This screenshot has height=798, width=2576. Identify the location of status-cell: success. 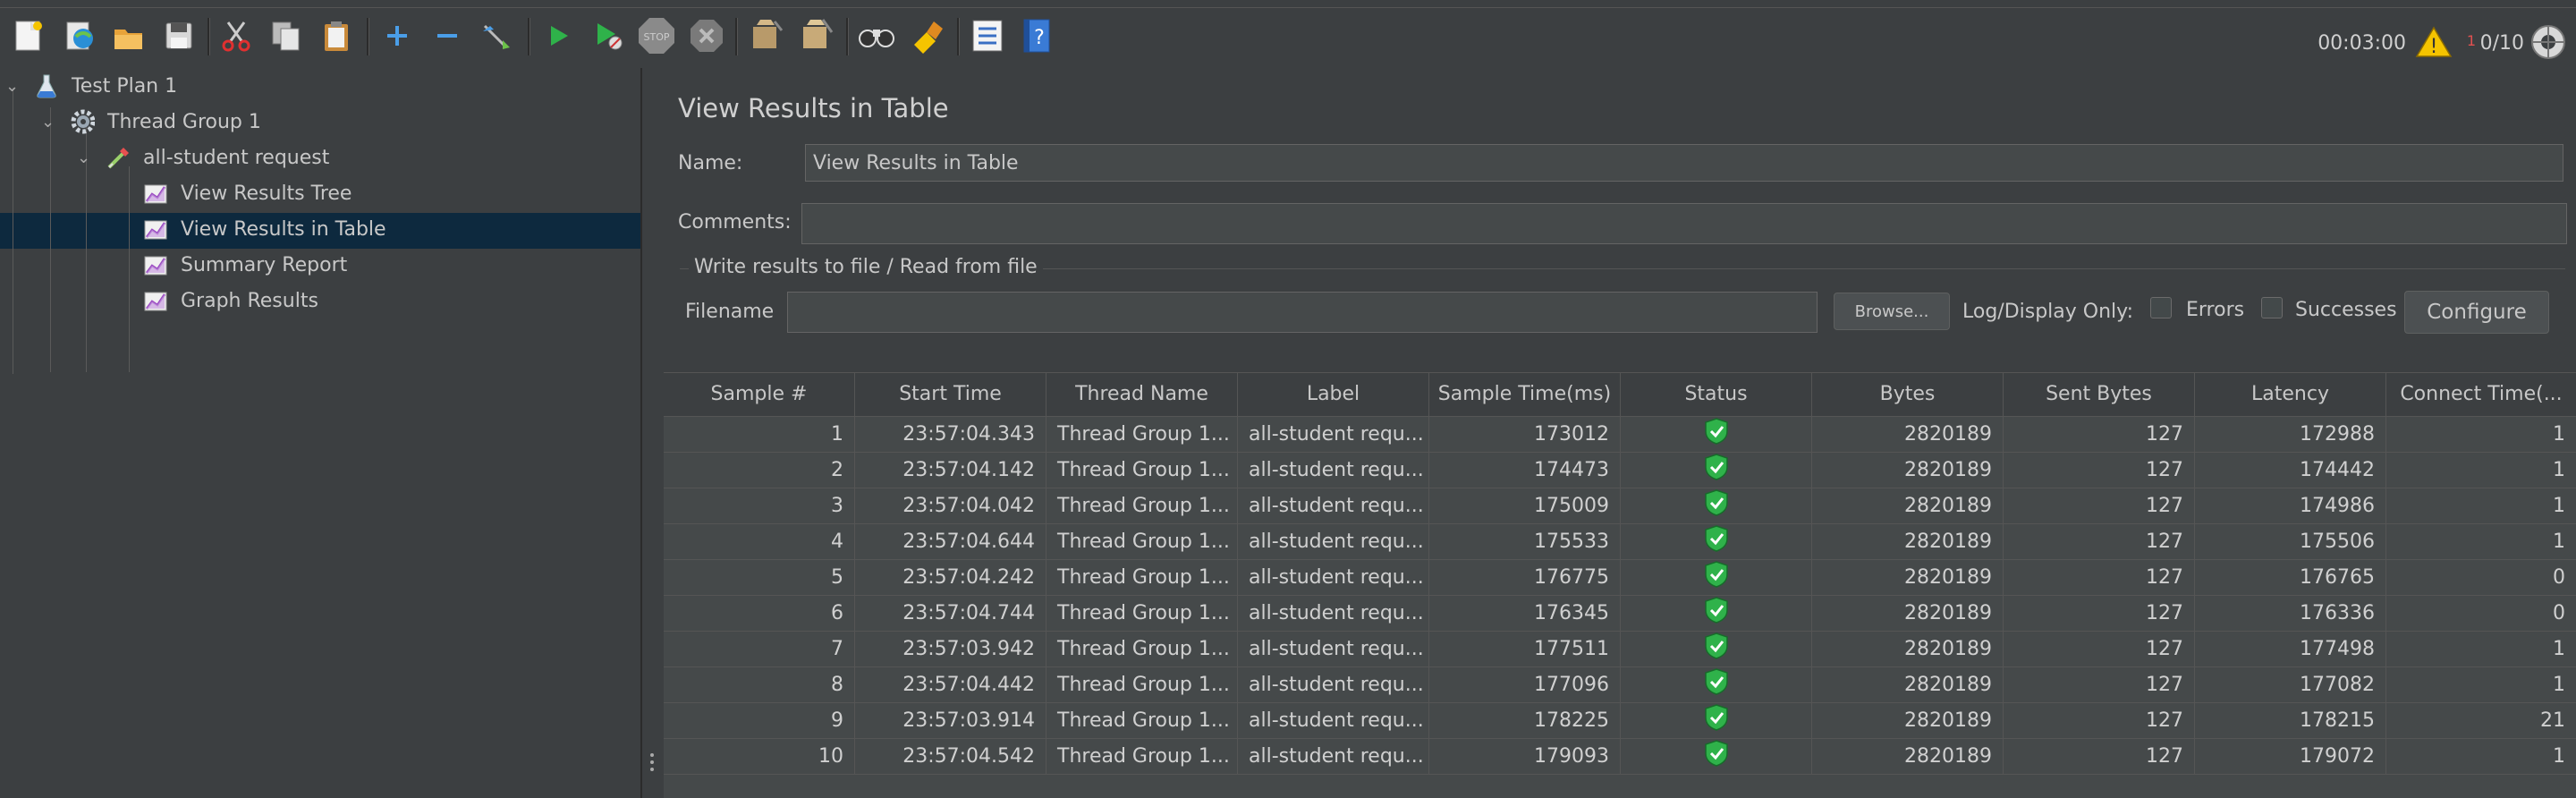
(1716, 470).